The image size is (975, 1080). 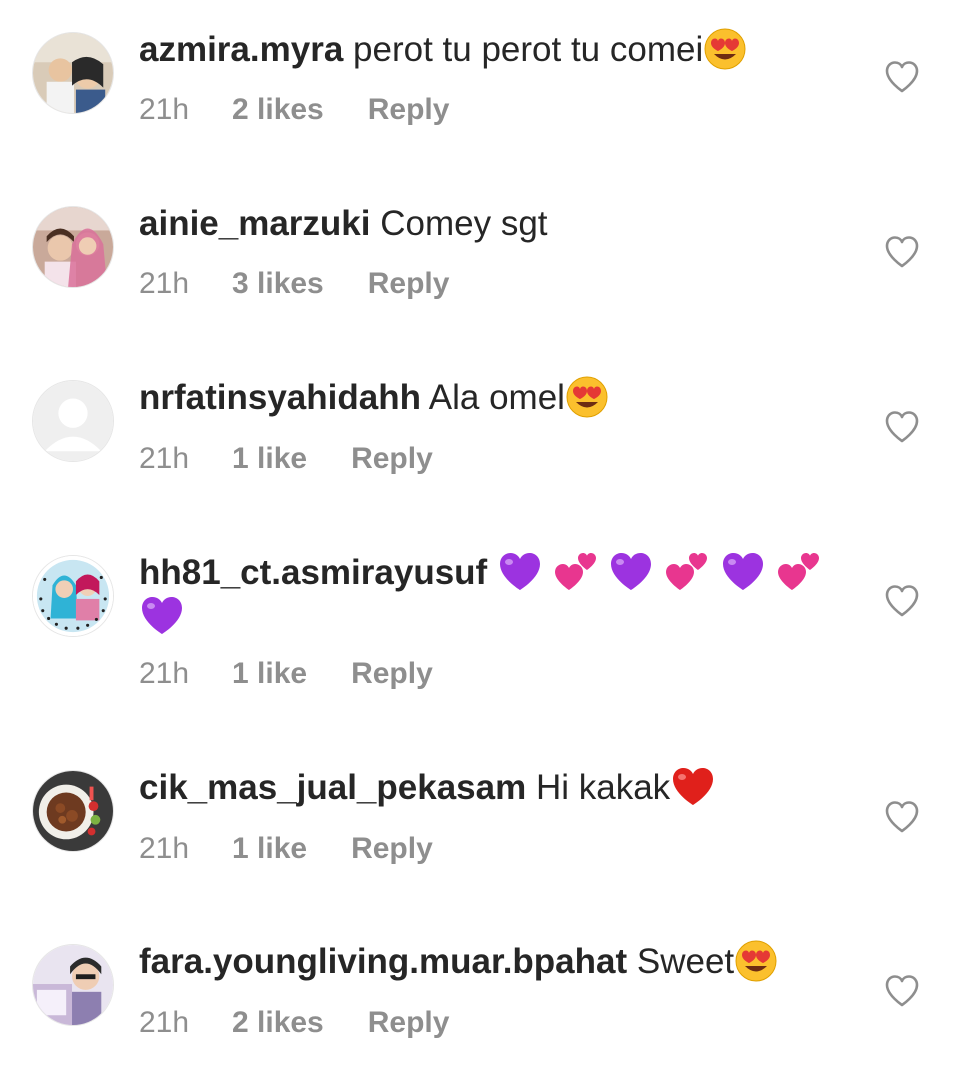 I want to click on comment-text: nrfatinsyahidahh Ala omel, so click(x=492, y=398).